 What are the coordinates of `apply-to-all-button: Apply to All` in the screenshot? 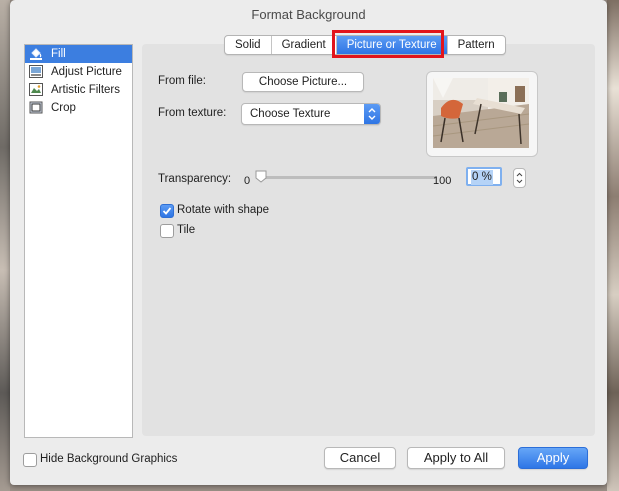 It's located at (456, 458).